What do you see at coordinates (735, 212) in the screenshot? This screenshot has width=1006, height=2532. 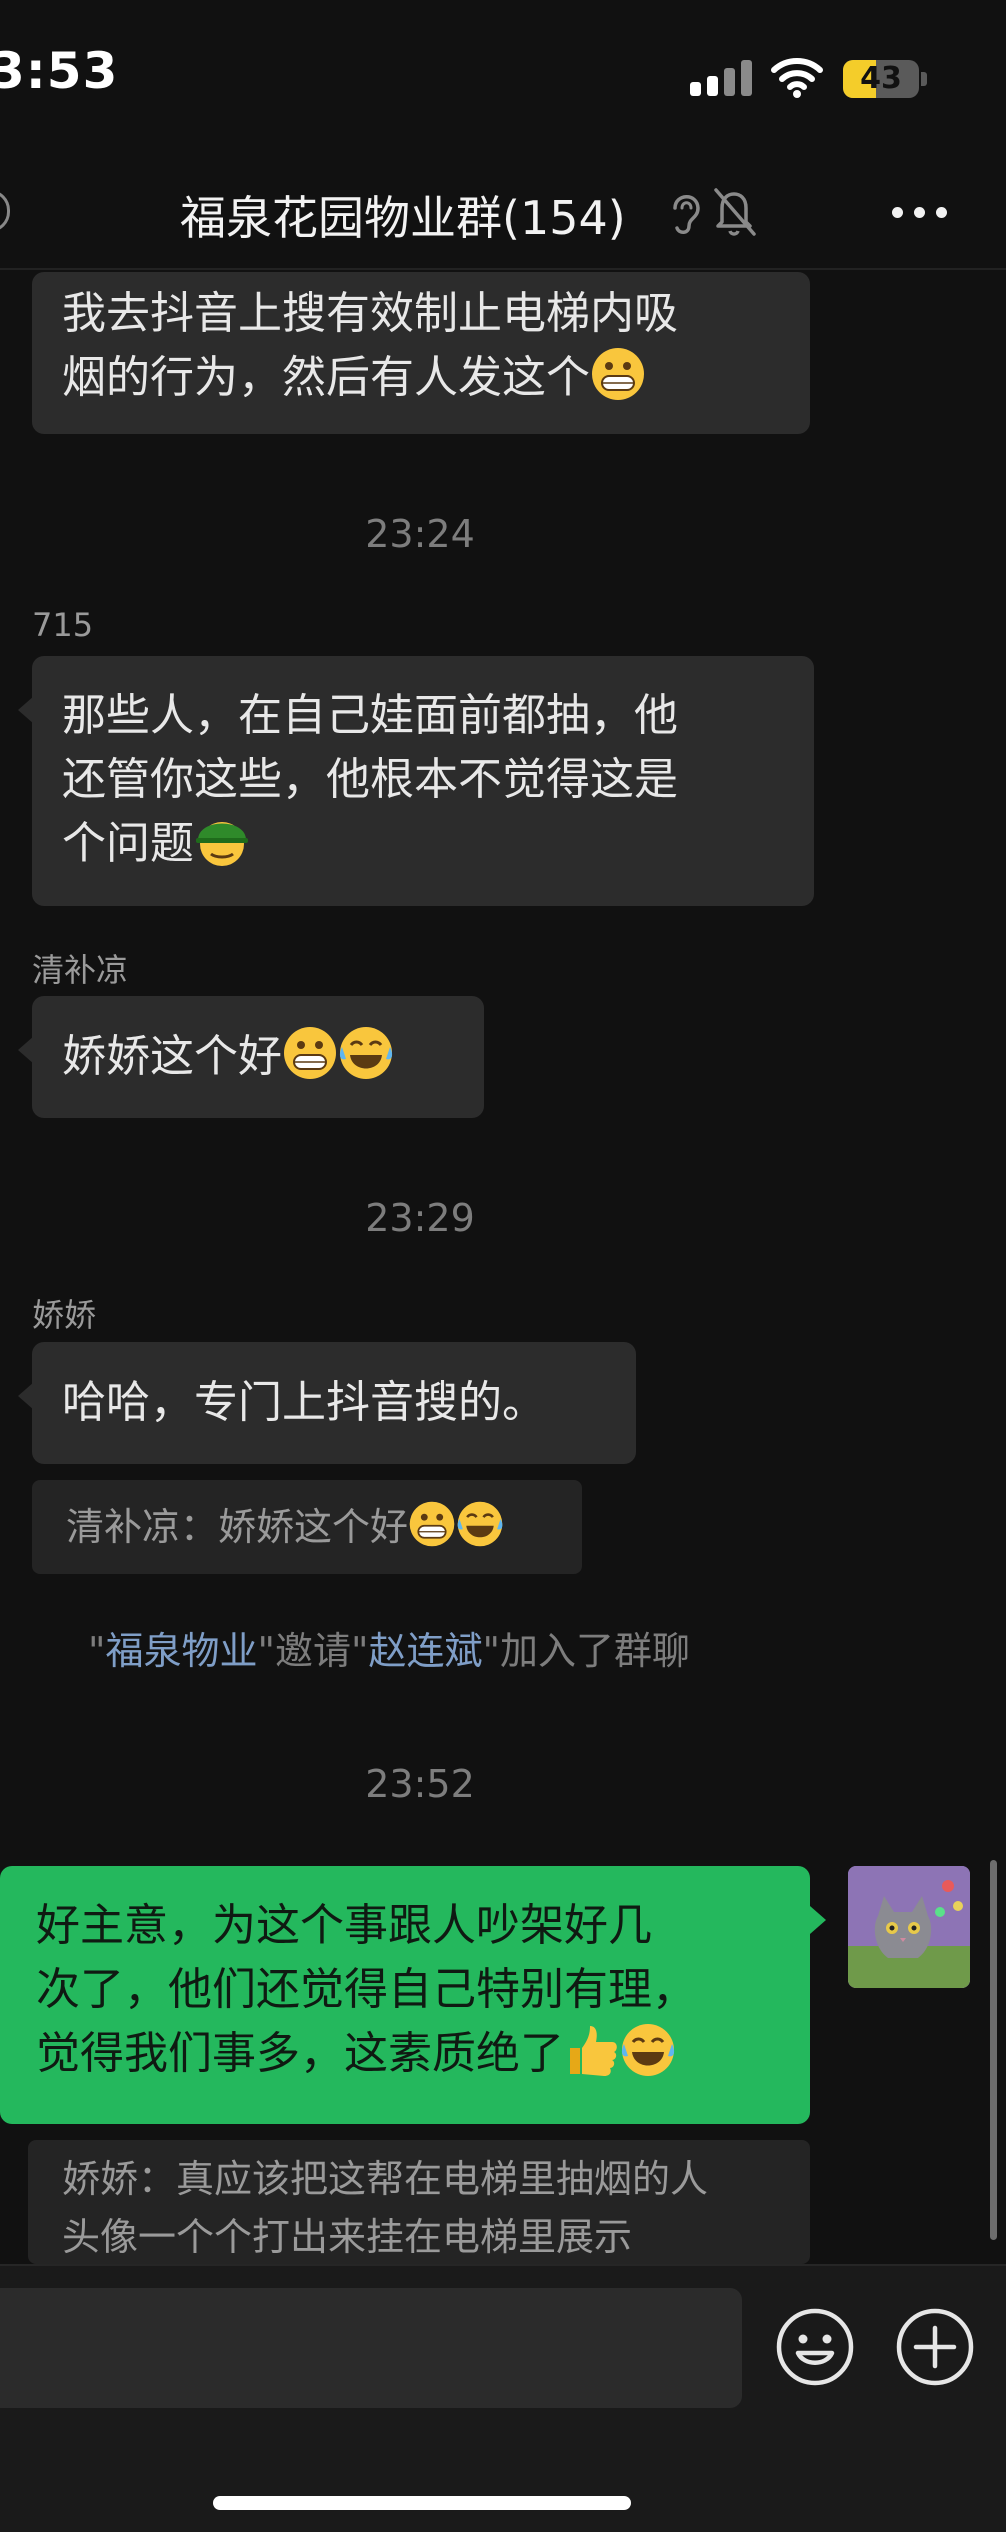 I see `mute-bell-icon` at bounding box center [735, 212].